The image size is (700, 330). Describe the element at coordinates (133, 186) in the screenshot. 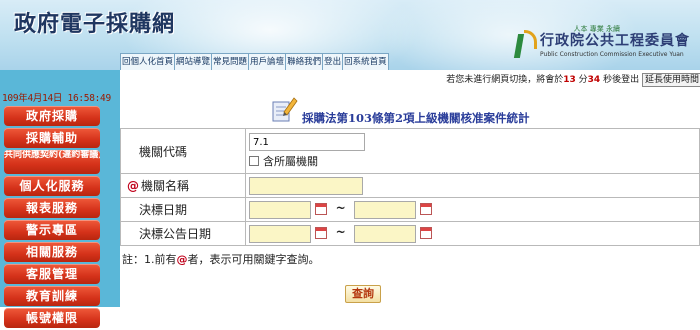

I see `keyword-mark: @` at that location.